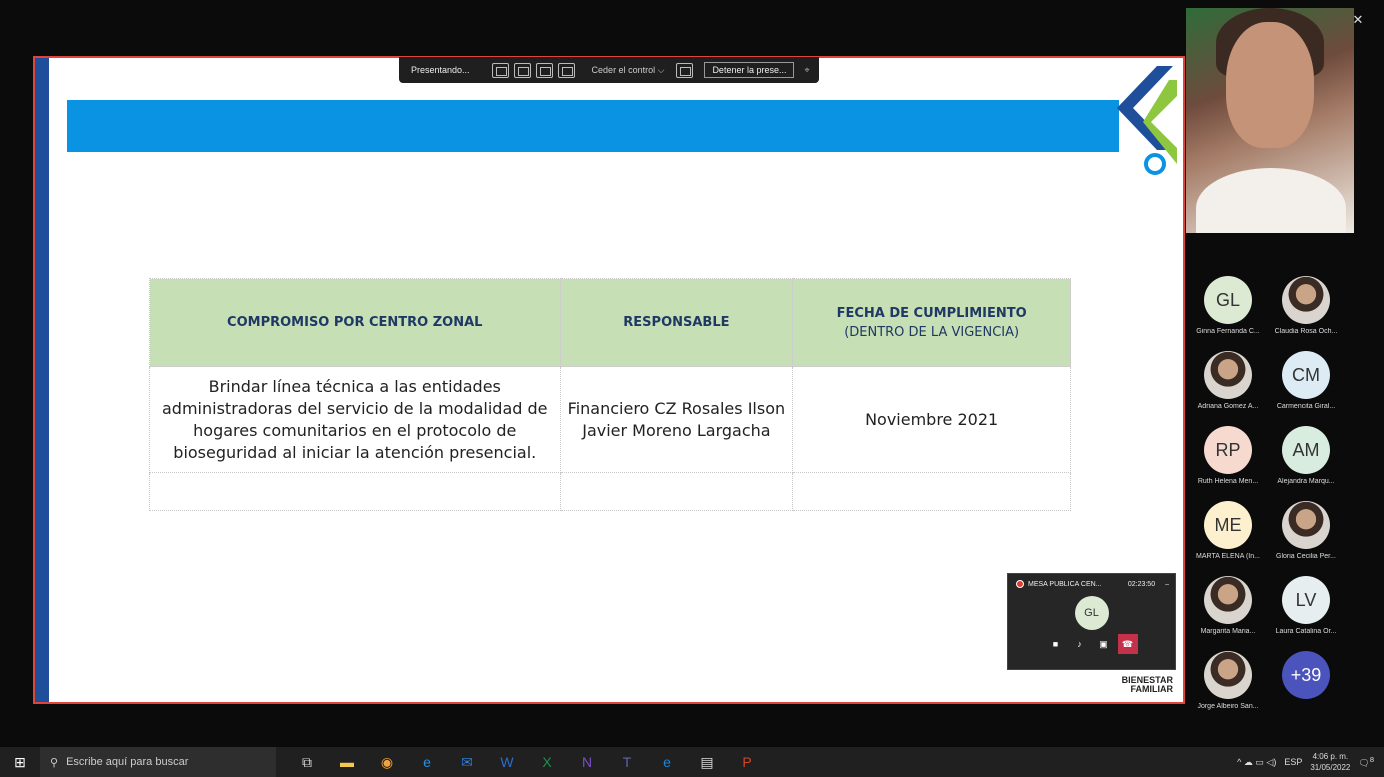 This screenshot has height=777, width=1384. What do you see at coordinates (1293, 762) in the screenshot?
I see `language-indicator: ESP` at bounding box center [1293, 762].